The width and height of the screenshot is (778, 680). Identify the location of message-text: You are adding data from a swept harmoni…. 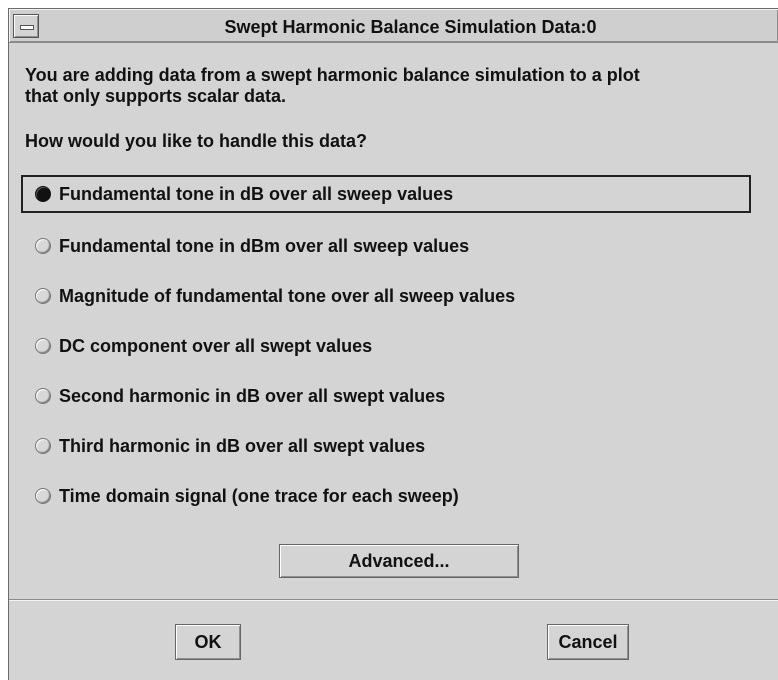
(397, 86).